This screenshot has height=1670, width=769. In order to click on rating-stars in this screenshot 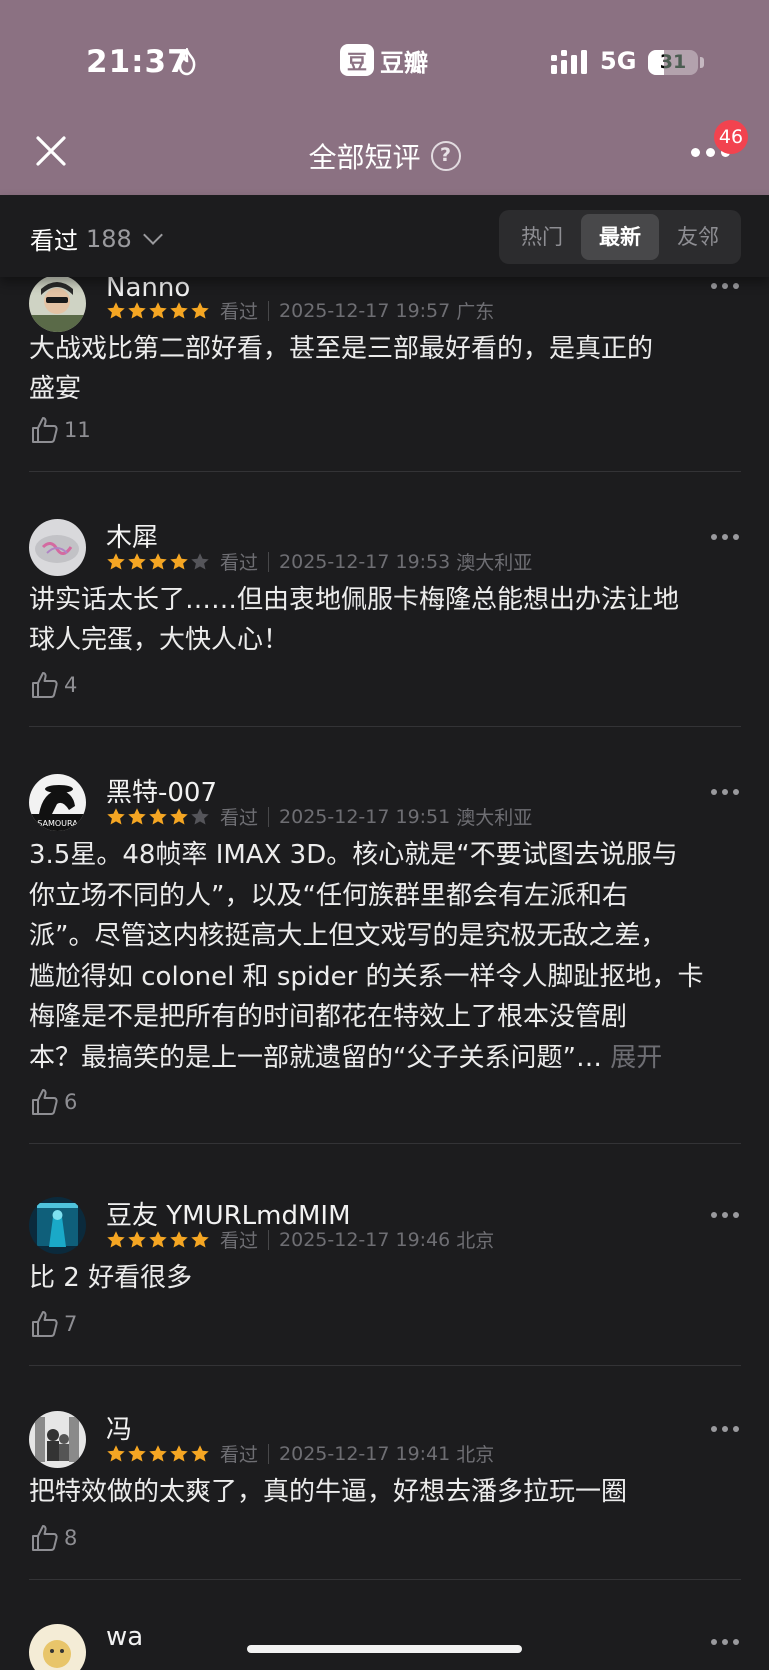, I will do `click(158, 1240)`.